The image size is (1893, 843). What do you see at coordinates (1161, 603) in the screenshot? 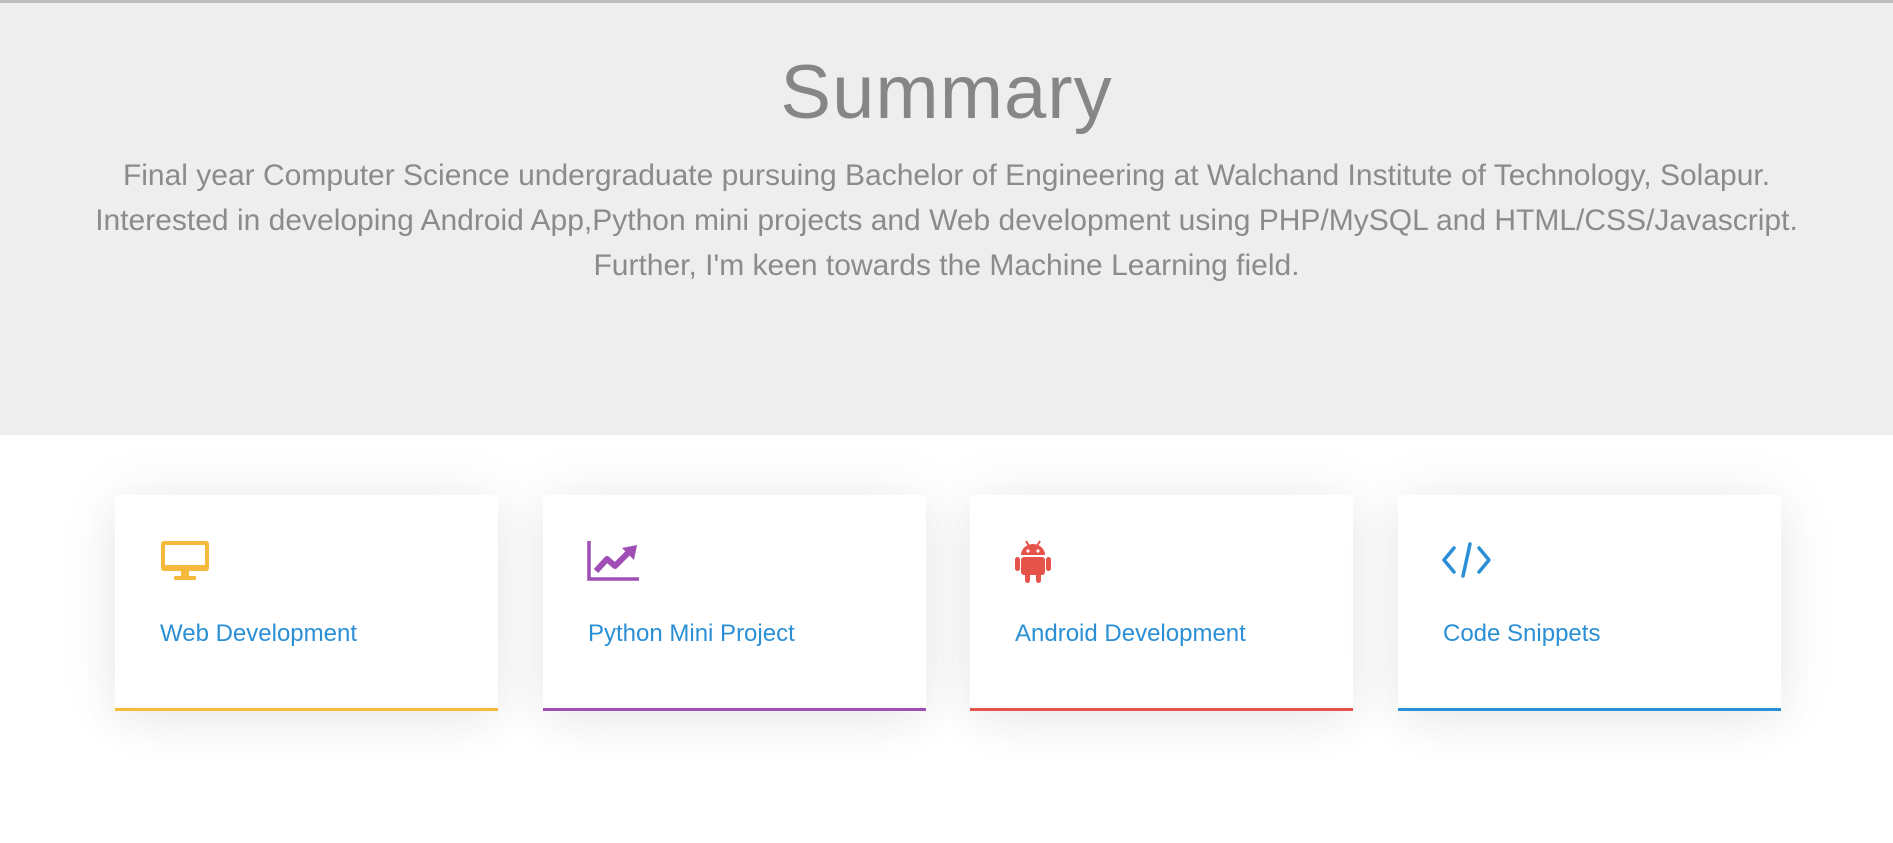
I see `card-android-development: Android Development` at bounding box center [1161, 603].